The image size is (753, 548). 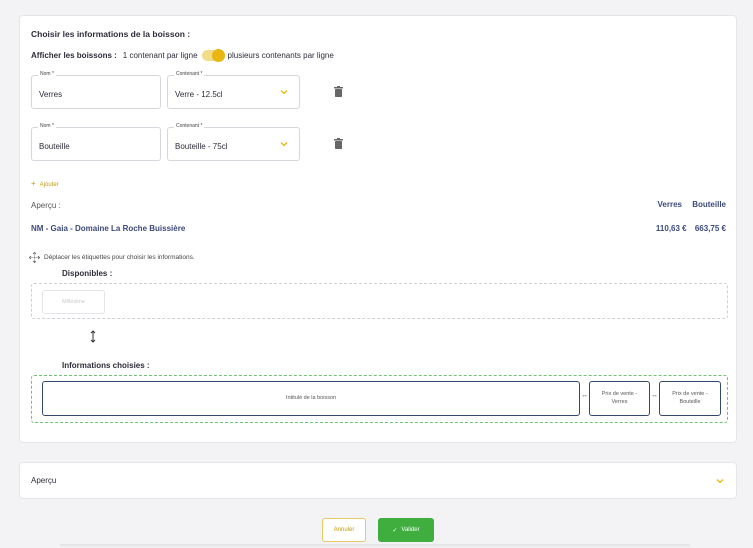 I want to click on container-select-2: Contenant * Bouteille - 75cl, so click(x=233, y=142).